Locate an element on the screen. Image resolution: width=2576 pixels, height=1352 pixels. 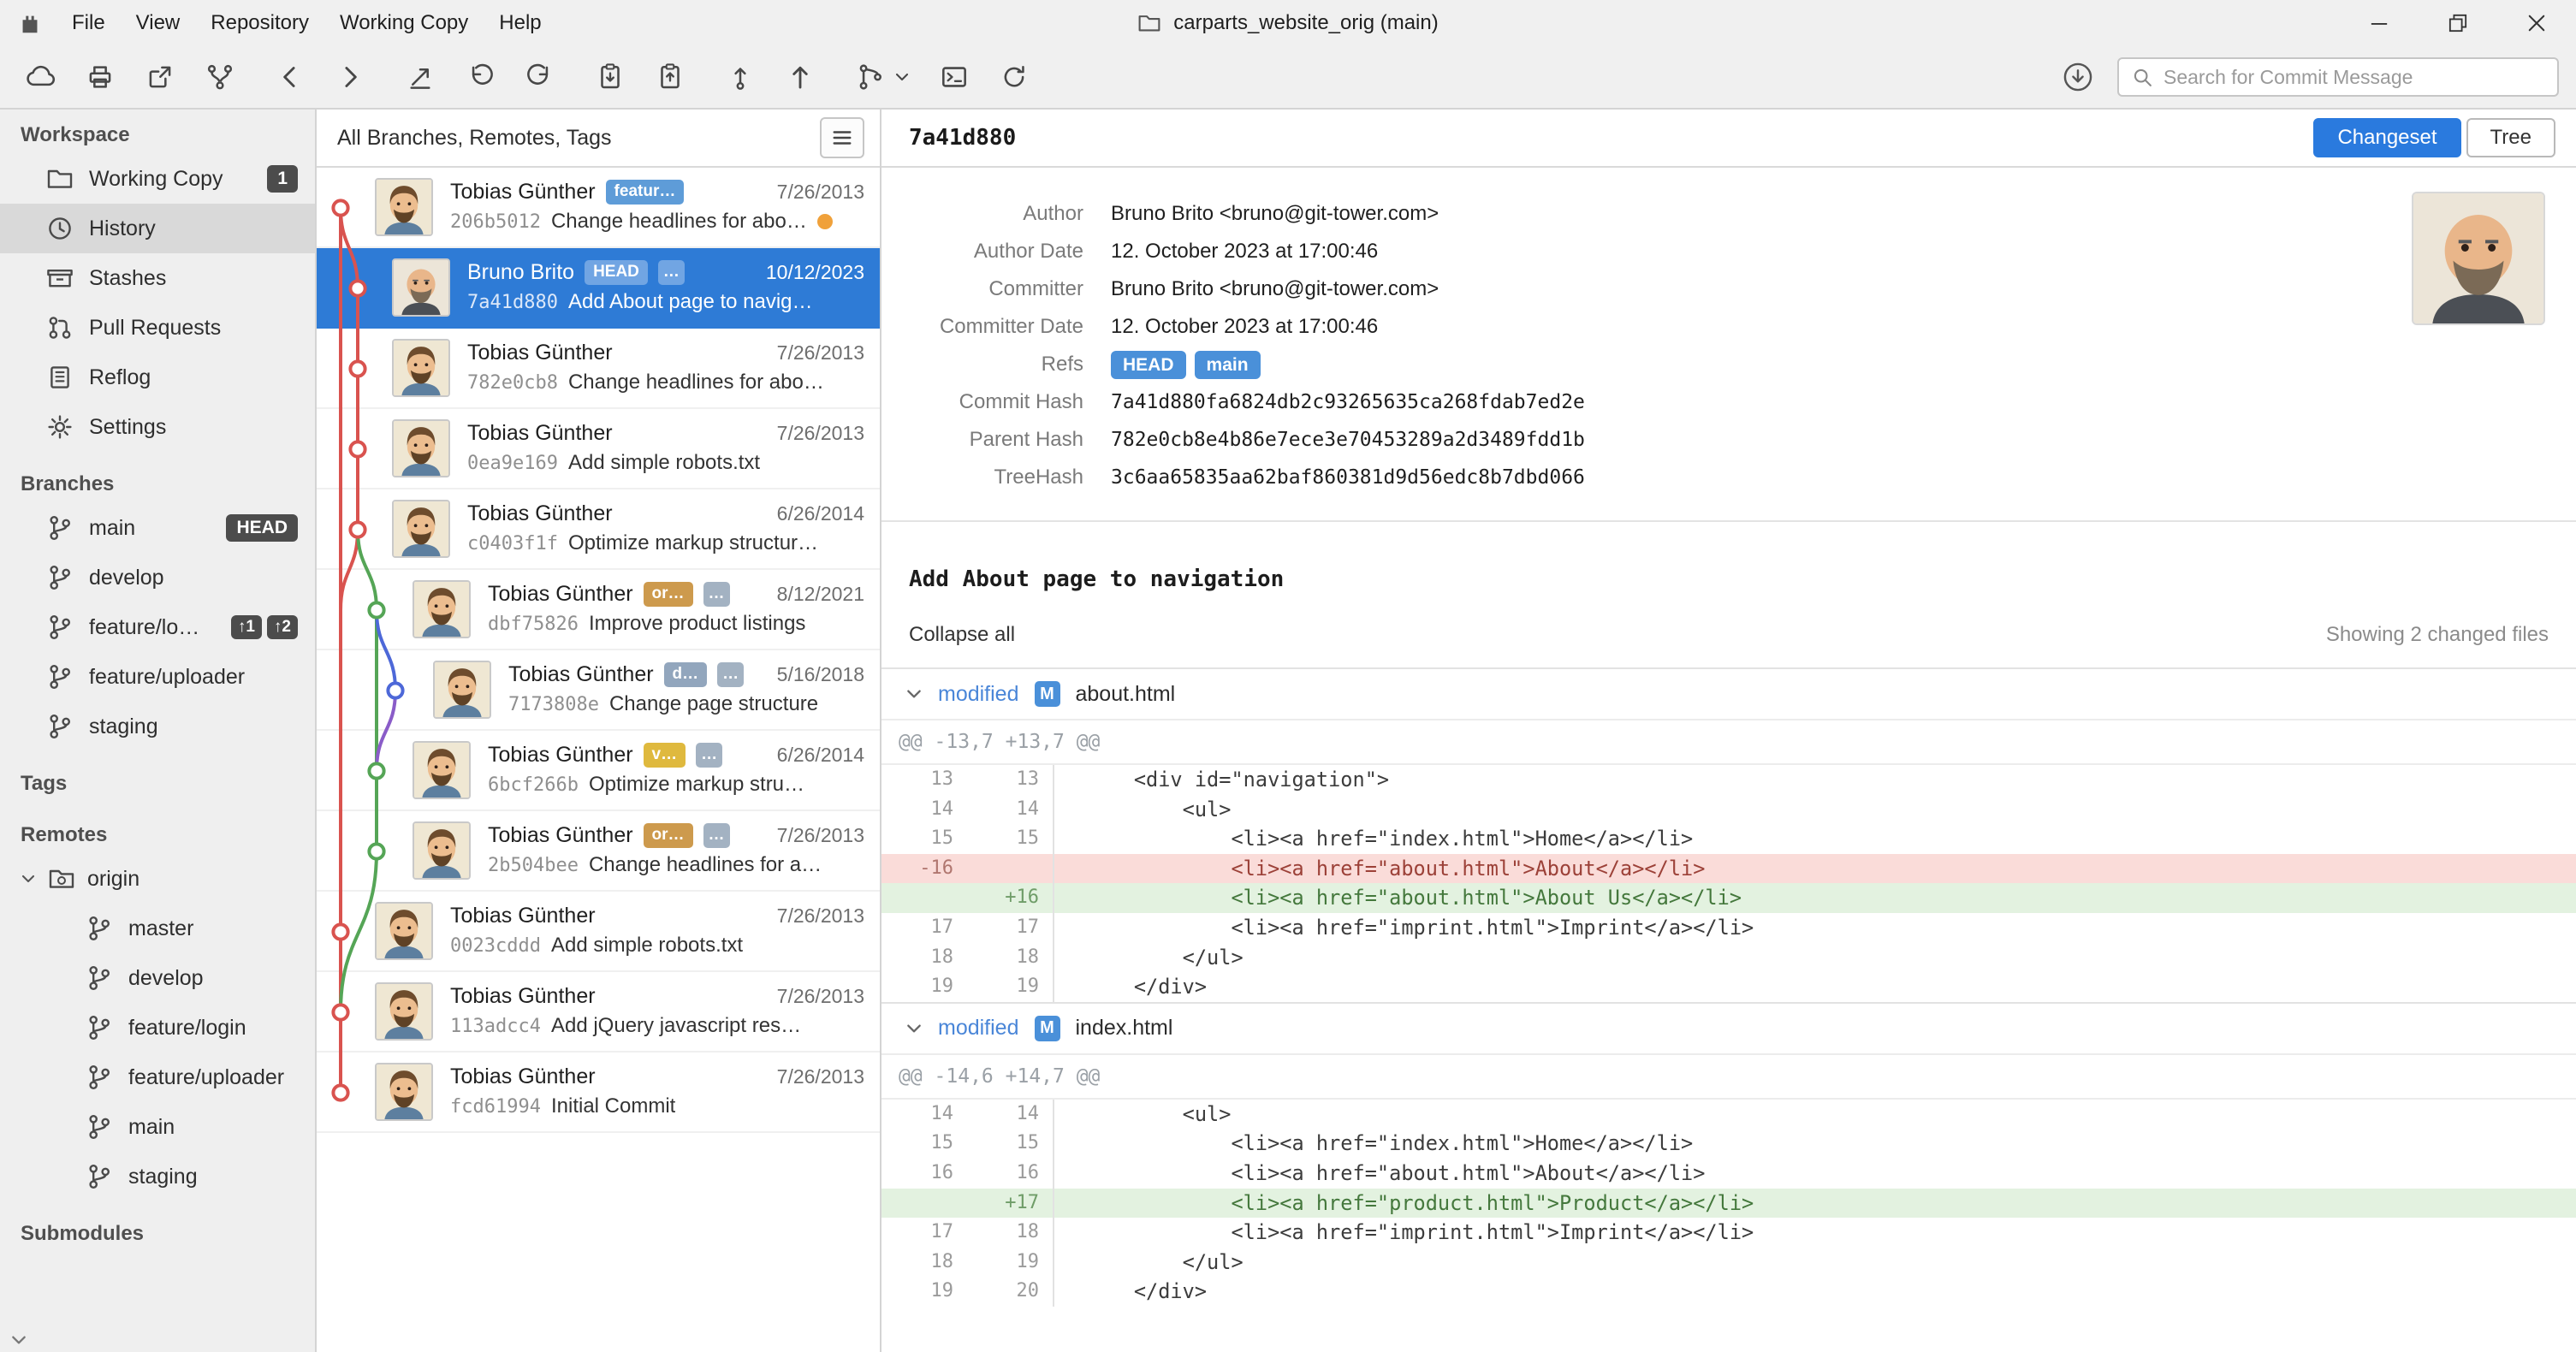
redo-button is located at coordinates (540, 77).